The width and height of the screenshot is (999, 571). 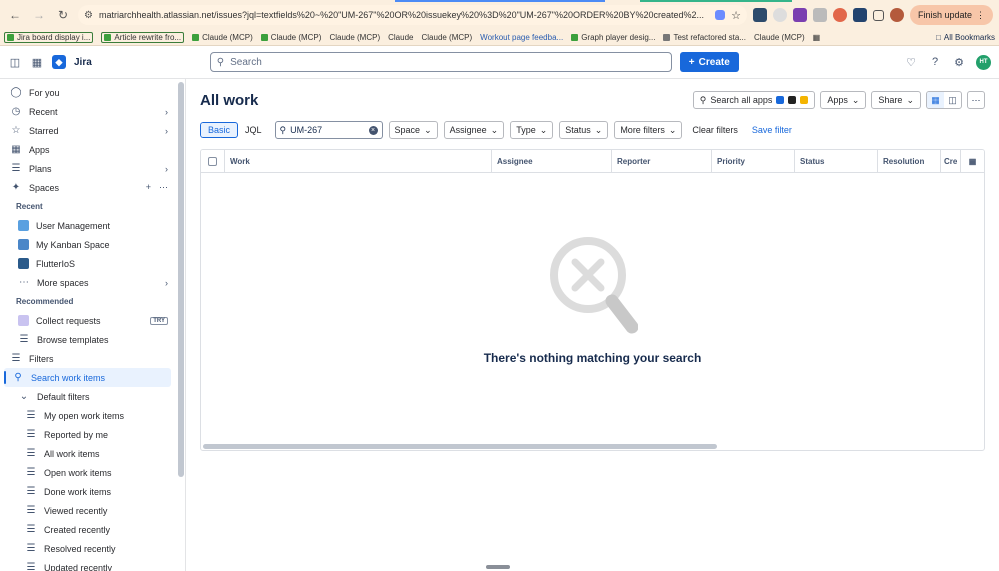 What do you see at coordinates (909, 161) in the screenshot?
I see `column-header-resolution: Resolution` at bounding box center [909, 161].